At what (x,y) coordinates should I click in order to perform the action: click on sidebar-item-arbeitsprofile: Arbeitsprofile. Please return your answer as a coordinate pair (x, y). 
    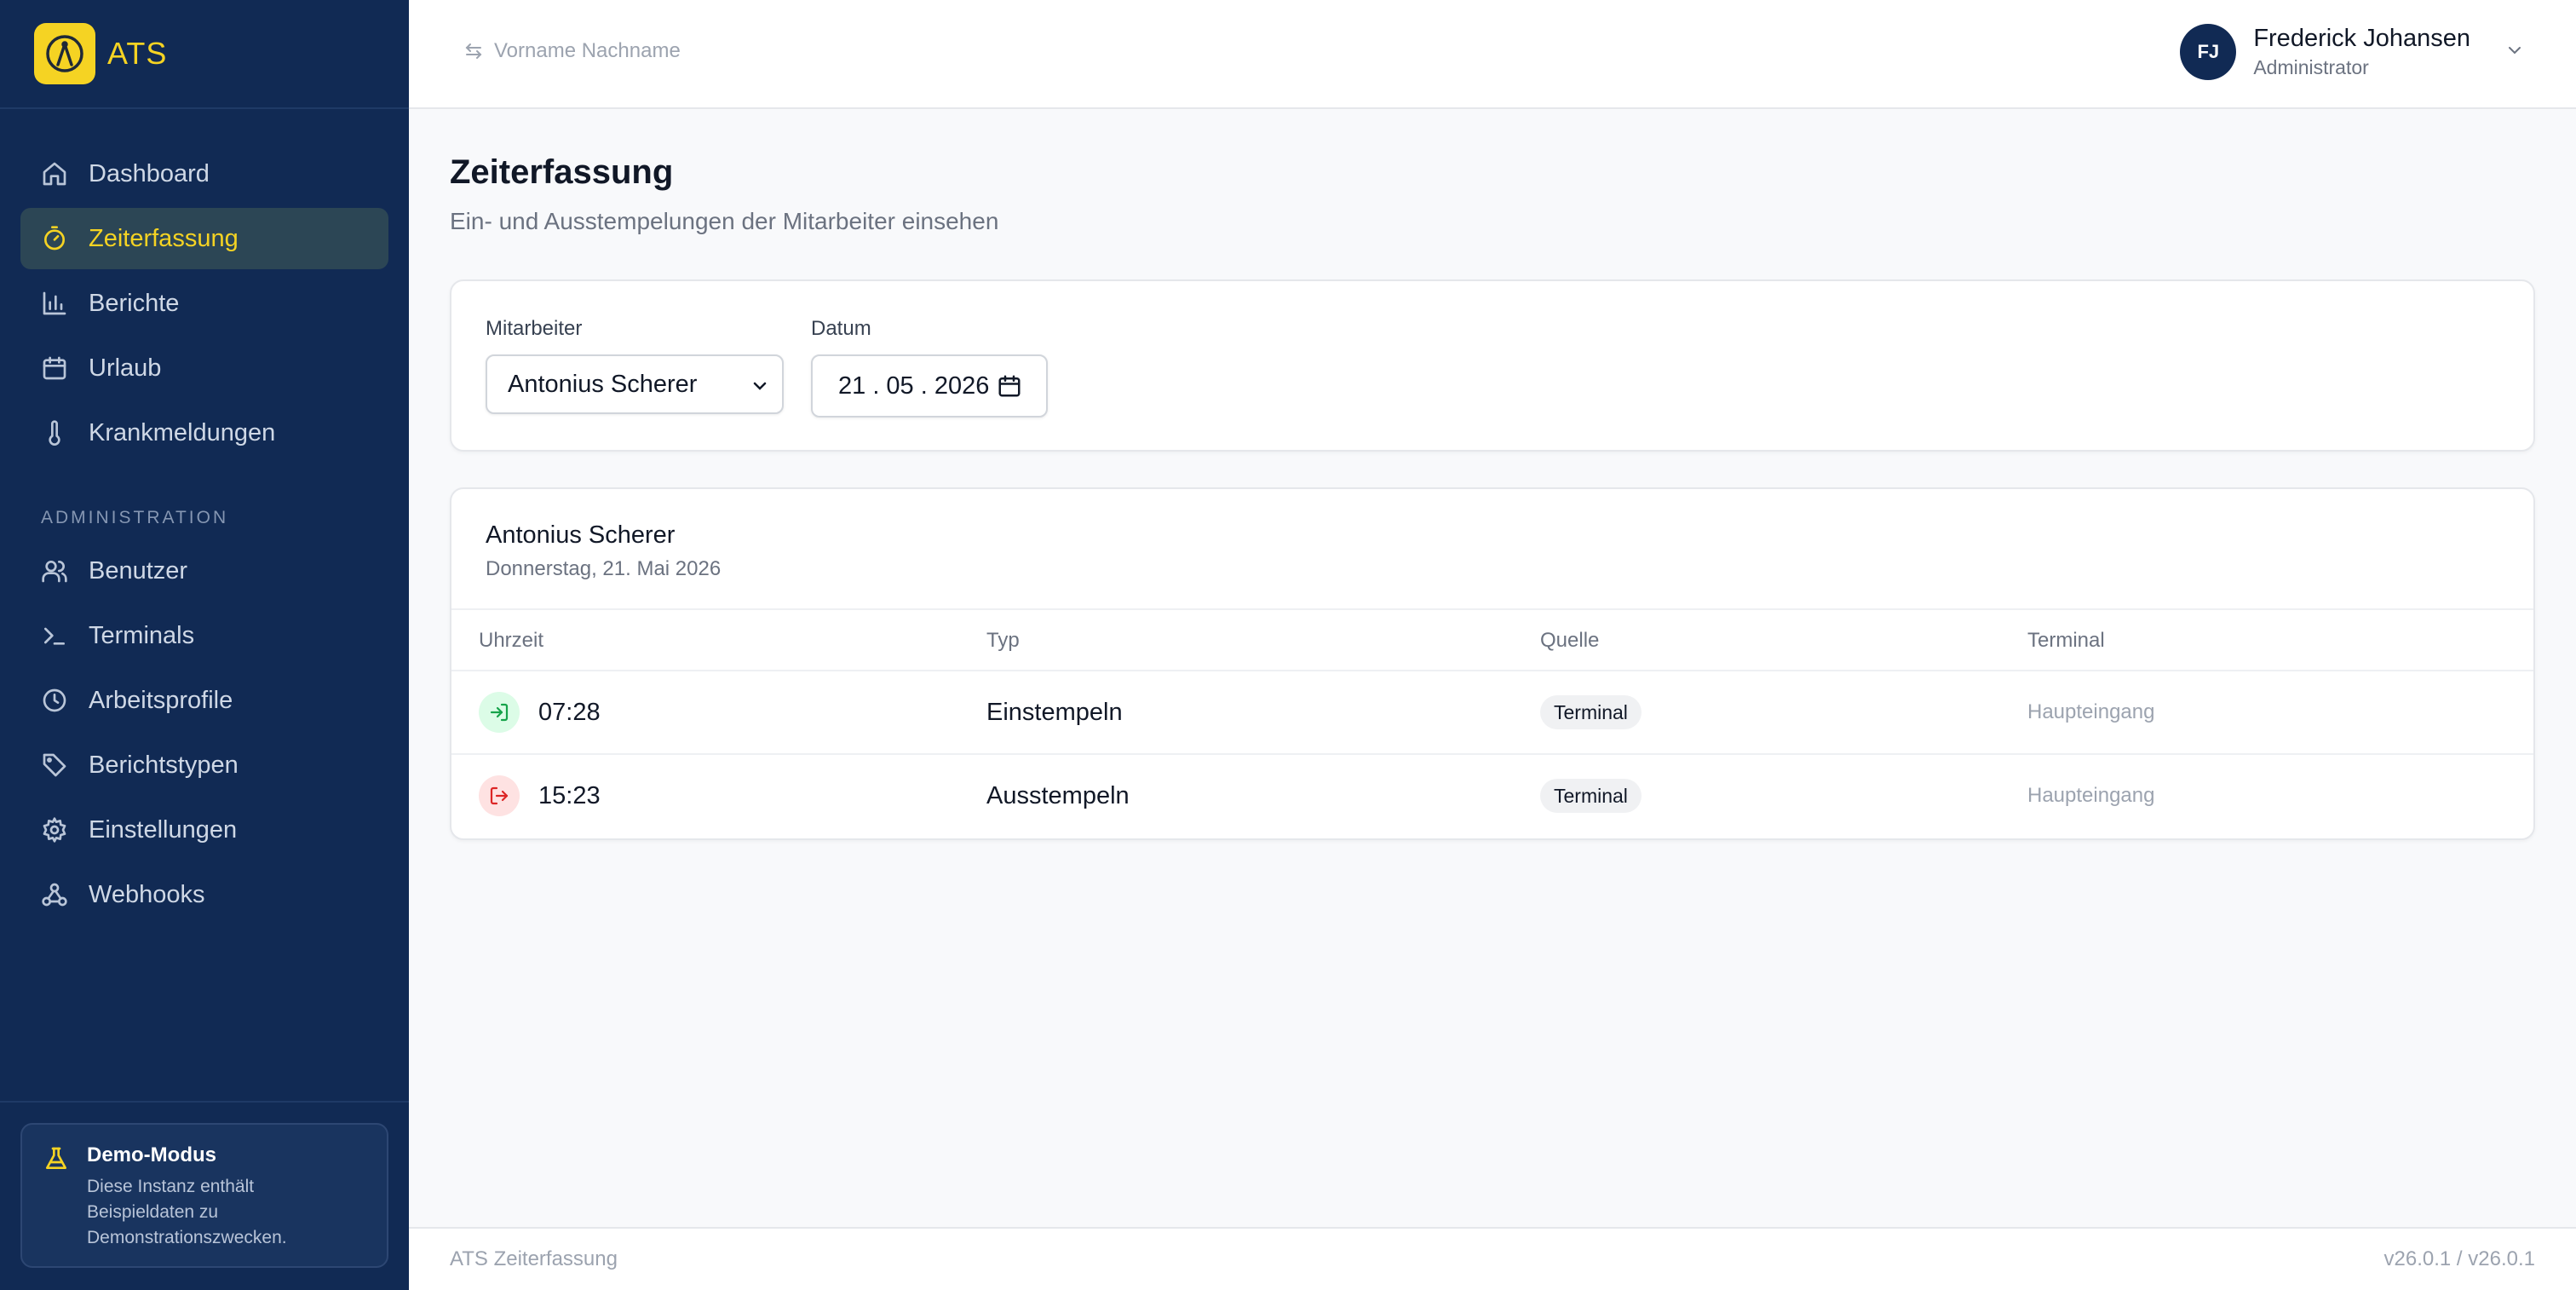
    Looking at the image, I should click on (204, 700).